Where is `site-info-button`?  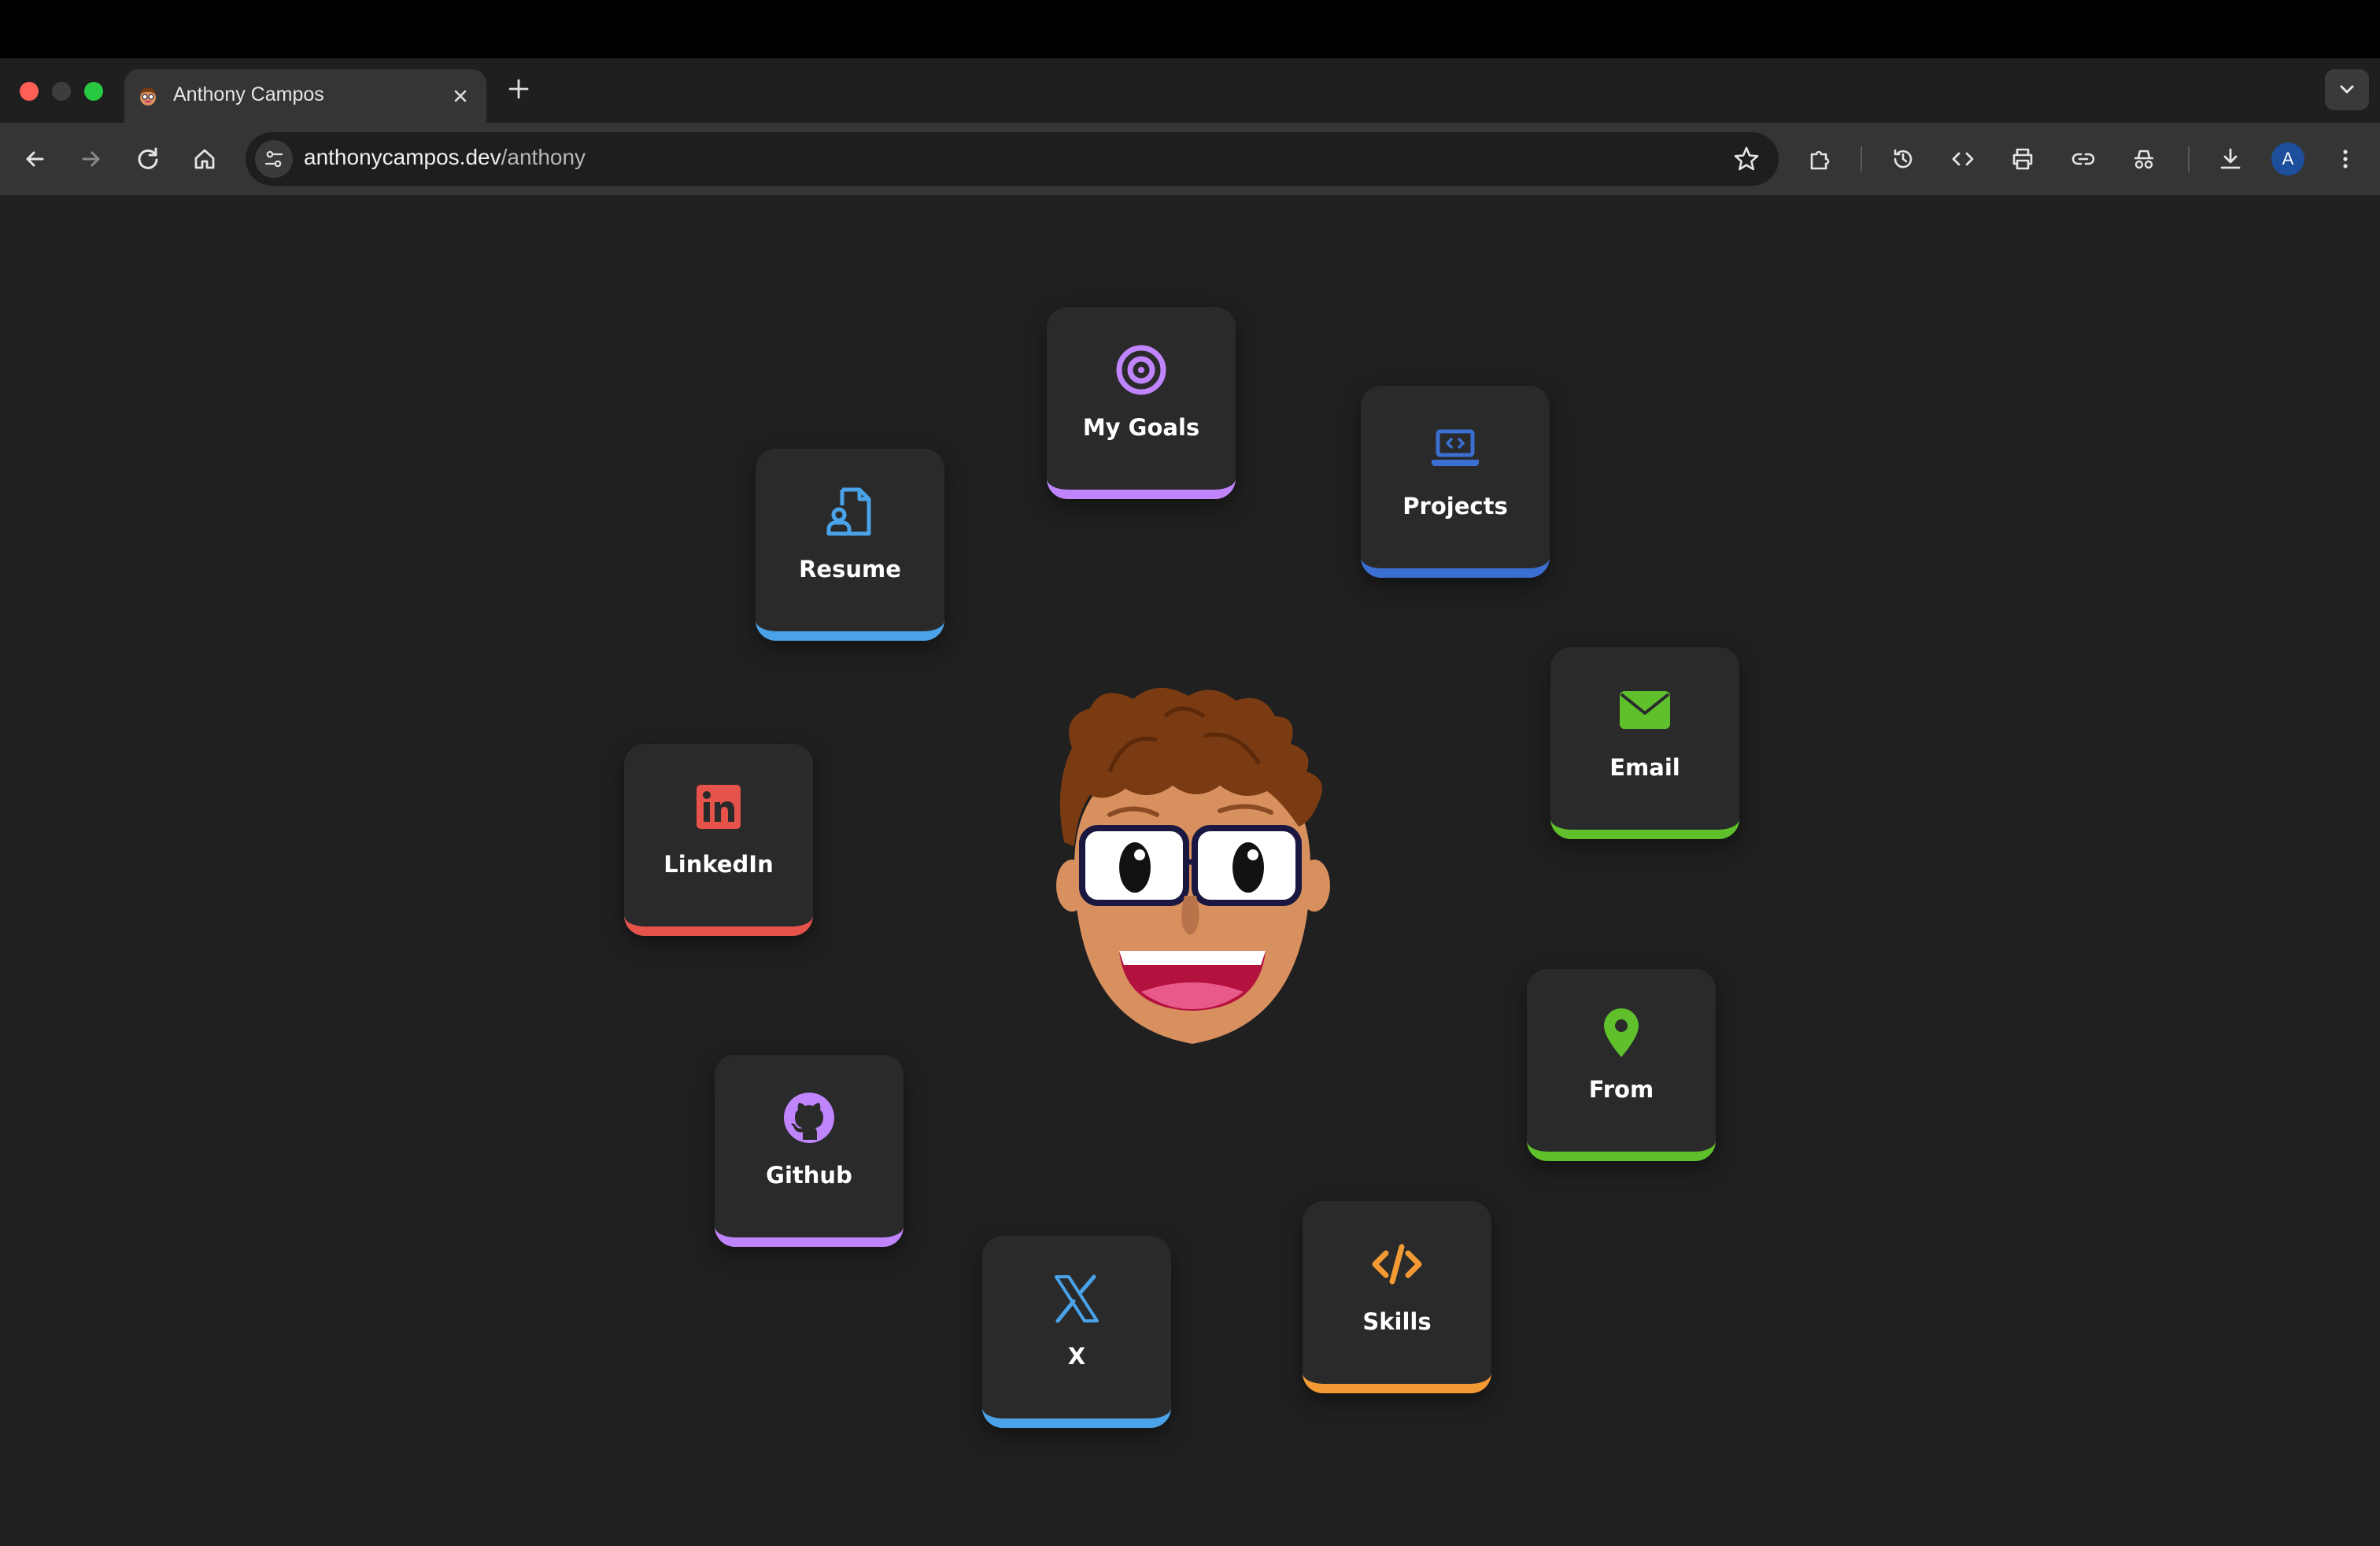 site-info-button is located at coordinates (274, 159).